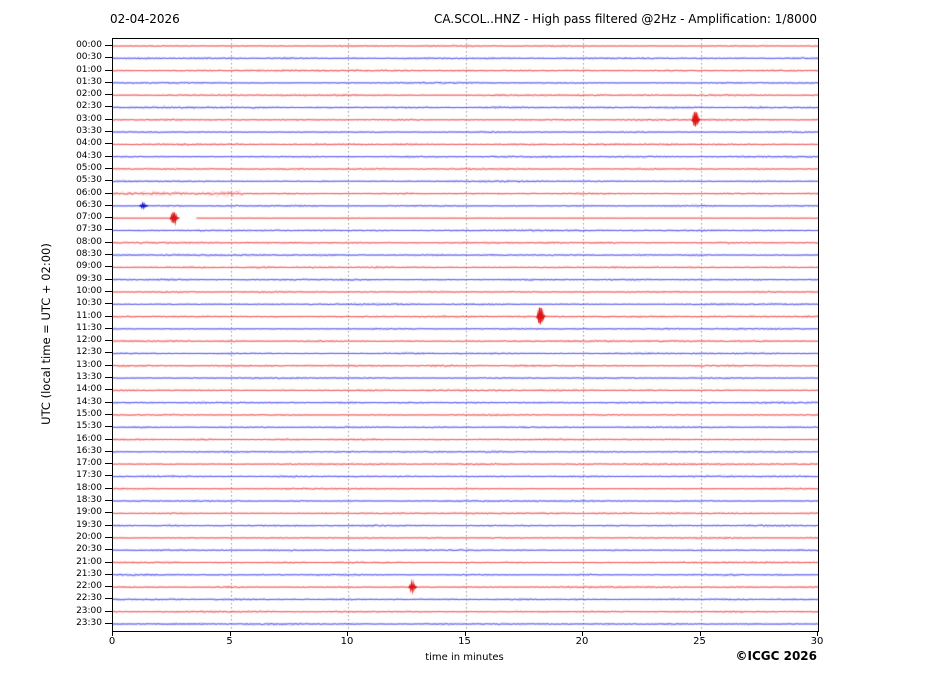 The width and height of the screenshot is (927, 696). What do you see at coordinates (229, 641) in the screenshot?
I see `x-tick-label: 5` at bounding box center [229, 641].